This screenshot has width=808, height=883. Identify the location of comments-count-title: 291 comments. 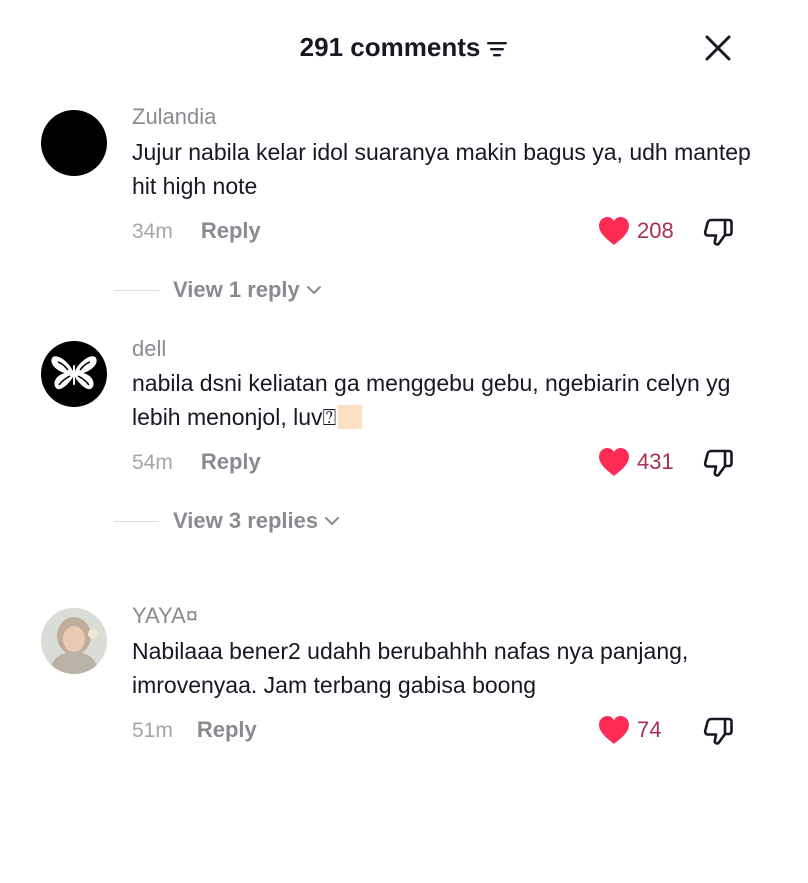
(390, 47).